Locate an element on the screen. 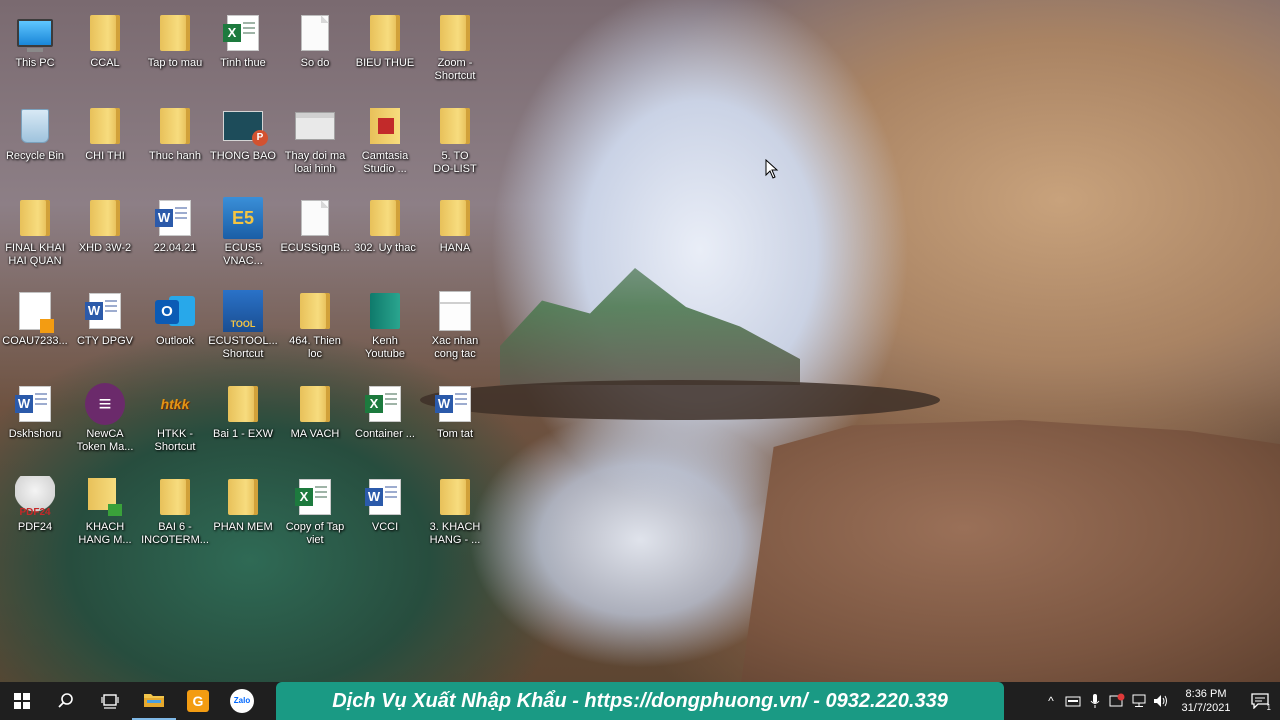 This screenshot has height=720, width=1280. desktop-icon-label: Thay doi ma loai hinh is located at coordinates (315, 162).